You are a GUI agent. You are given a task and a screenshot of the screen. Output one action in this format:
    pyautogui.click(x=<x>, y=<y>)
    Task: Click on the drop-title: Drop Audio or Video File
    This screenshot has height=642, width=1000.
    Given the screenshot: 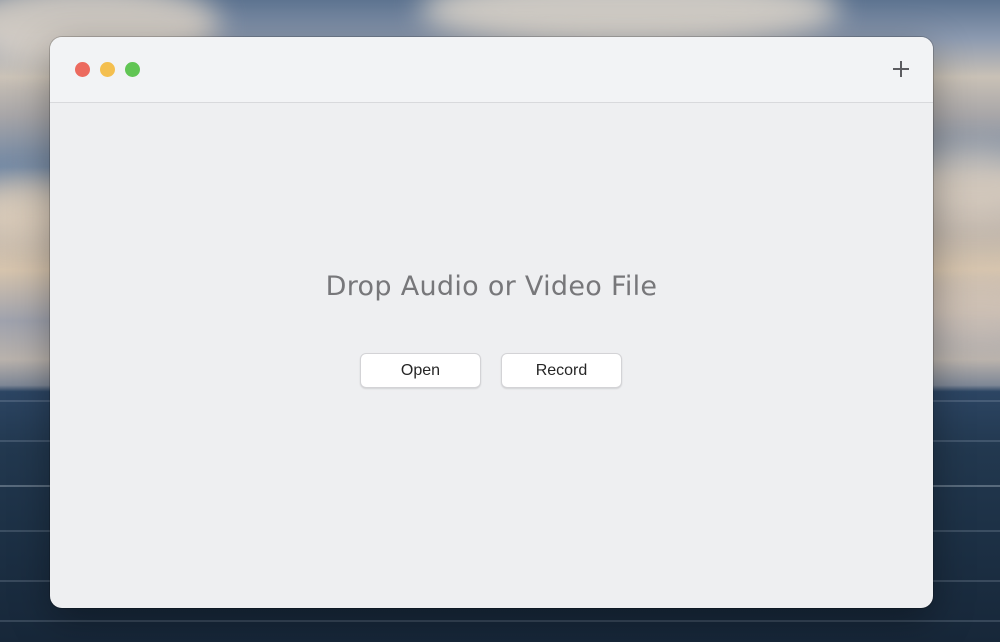 What is the action you would take?
    pyautogui.click(x=491, y=286)
    